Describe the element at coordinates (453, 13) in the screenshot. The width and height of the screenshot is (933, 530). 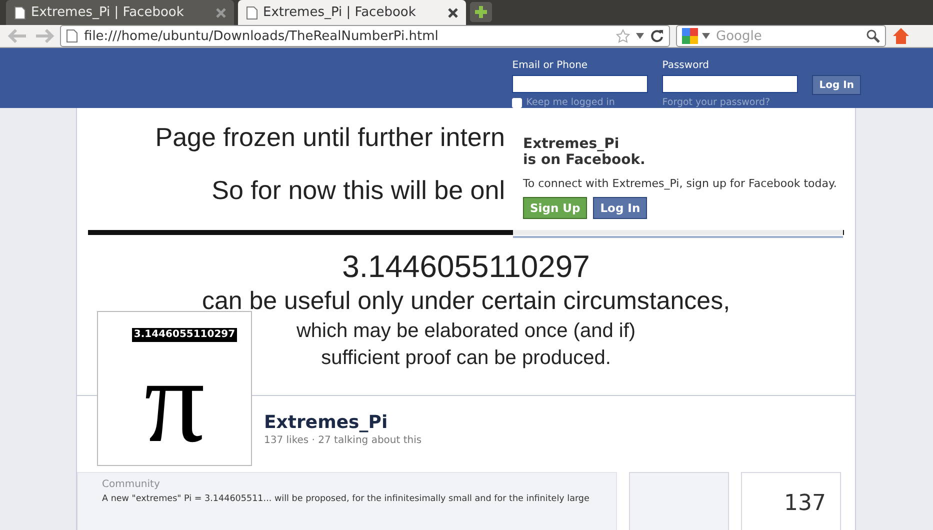
I see `close-icon` at that location.